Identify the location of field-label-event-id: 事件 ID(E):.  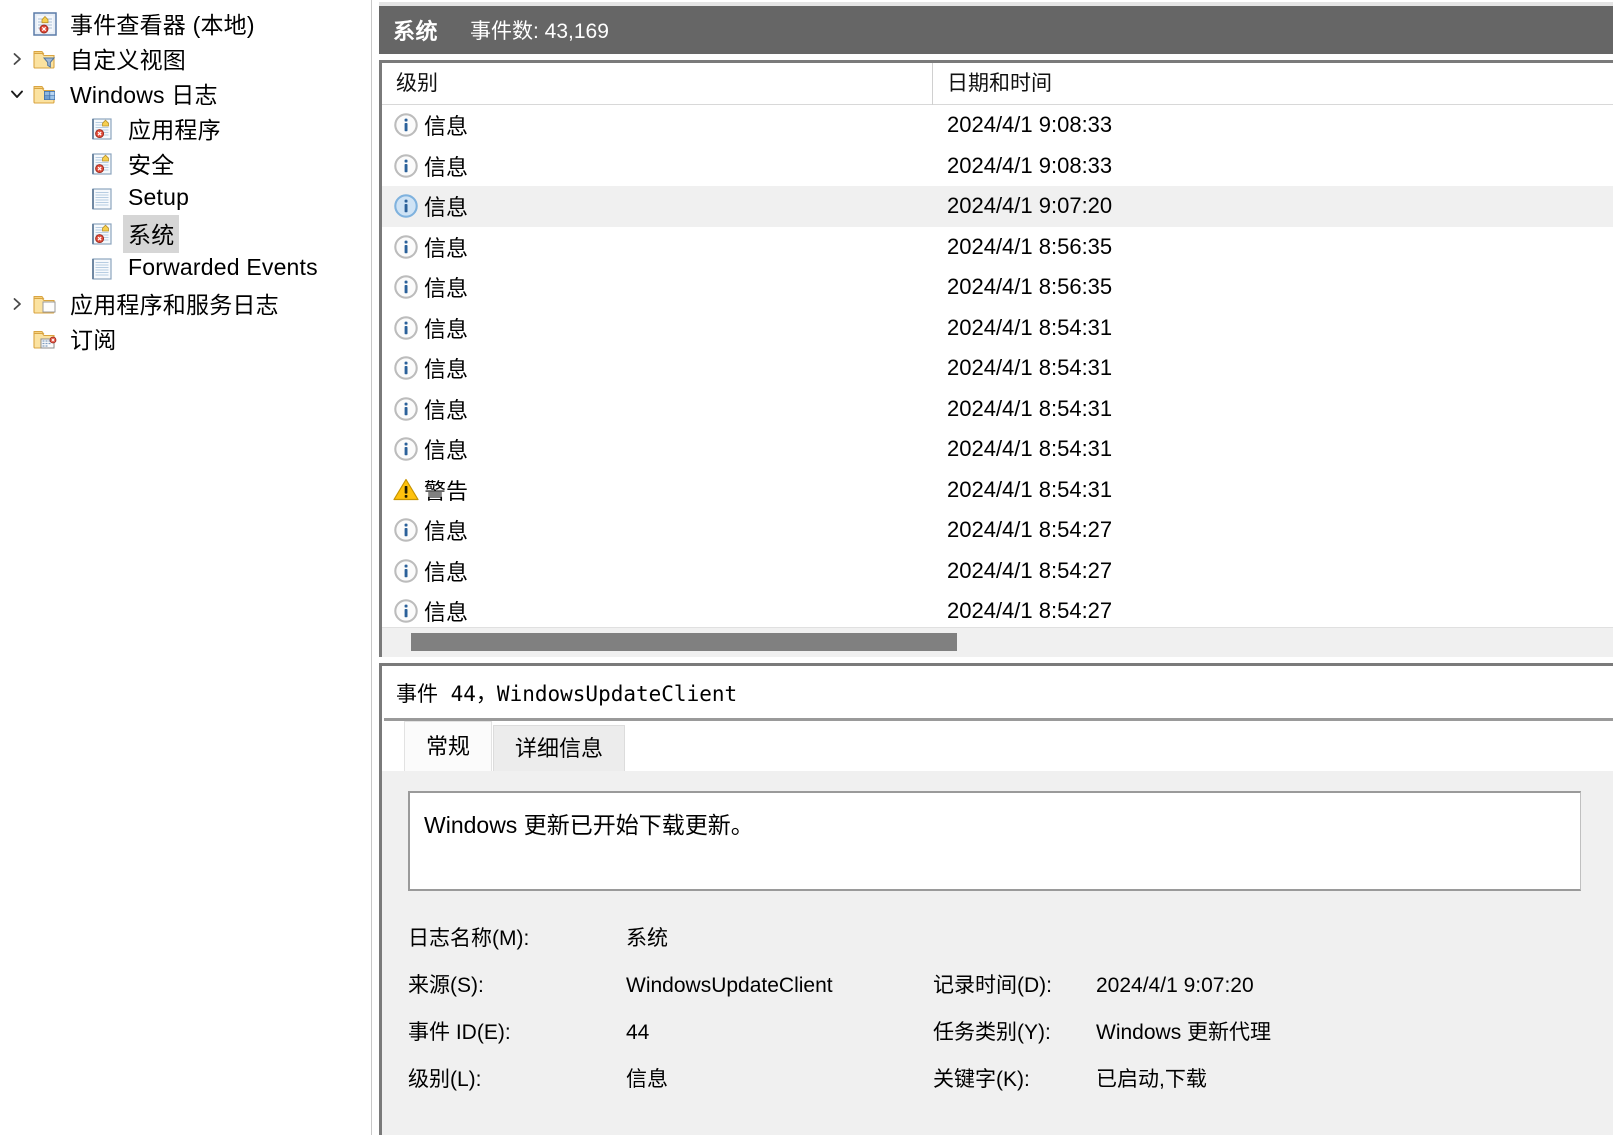
(459, 1032).